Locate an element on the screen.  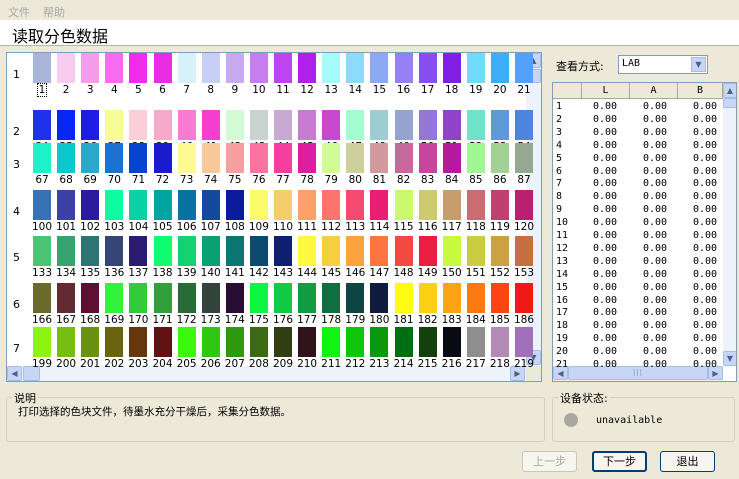
exit-button: 退出 is located at coordinates (687, 461).